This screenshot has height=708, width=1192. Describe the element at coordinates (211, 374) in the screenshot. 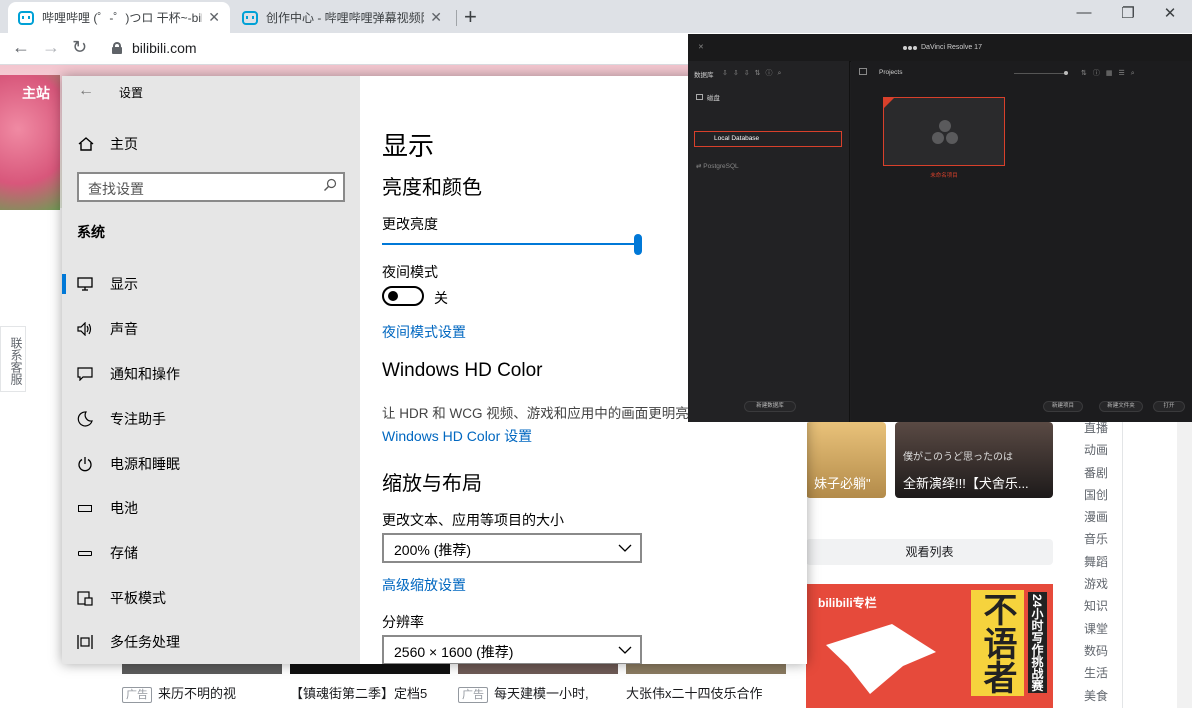

I see `nav-item-notifications: 通知和操作` at that location.